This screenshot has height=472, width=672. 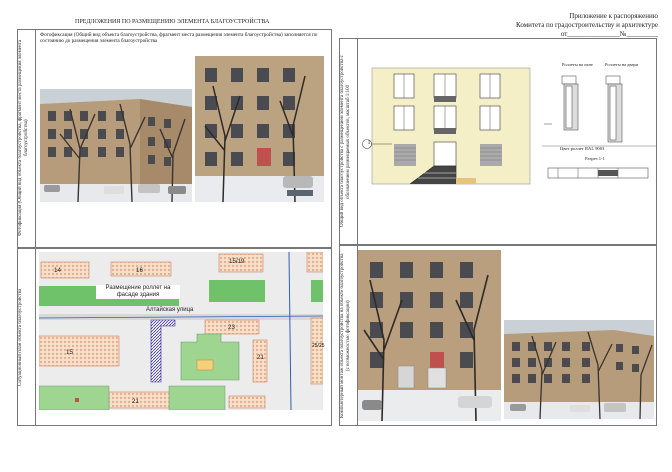 What do you see at coordinates (170, 310) in the screenshot?
I see `street-label: Алтайская улица` at bounding box center [170, 310].